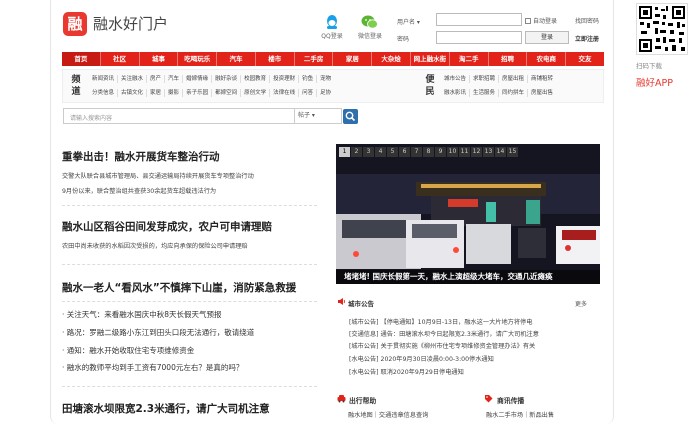 The image size is (690, 424). I want to click on service-link: 商铺租转, so click(542, 79).